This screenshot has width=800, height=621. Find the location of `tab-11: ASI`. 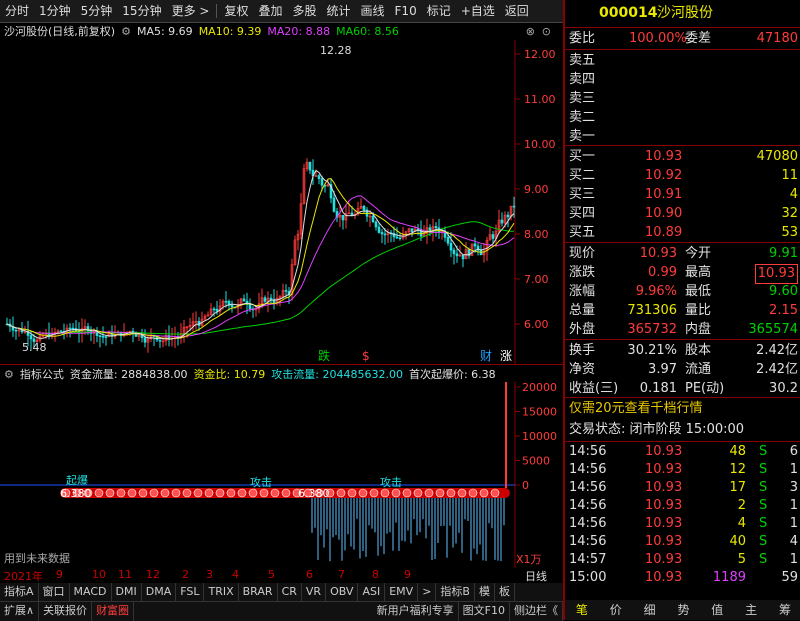

tab-11: ASI is located at coordinates (372, 592).